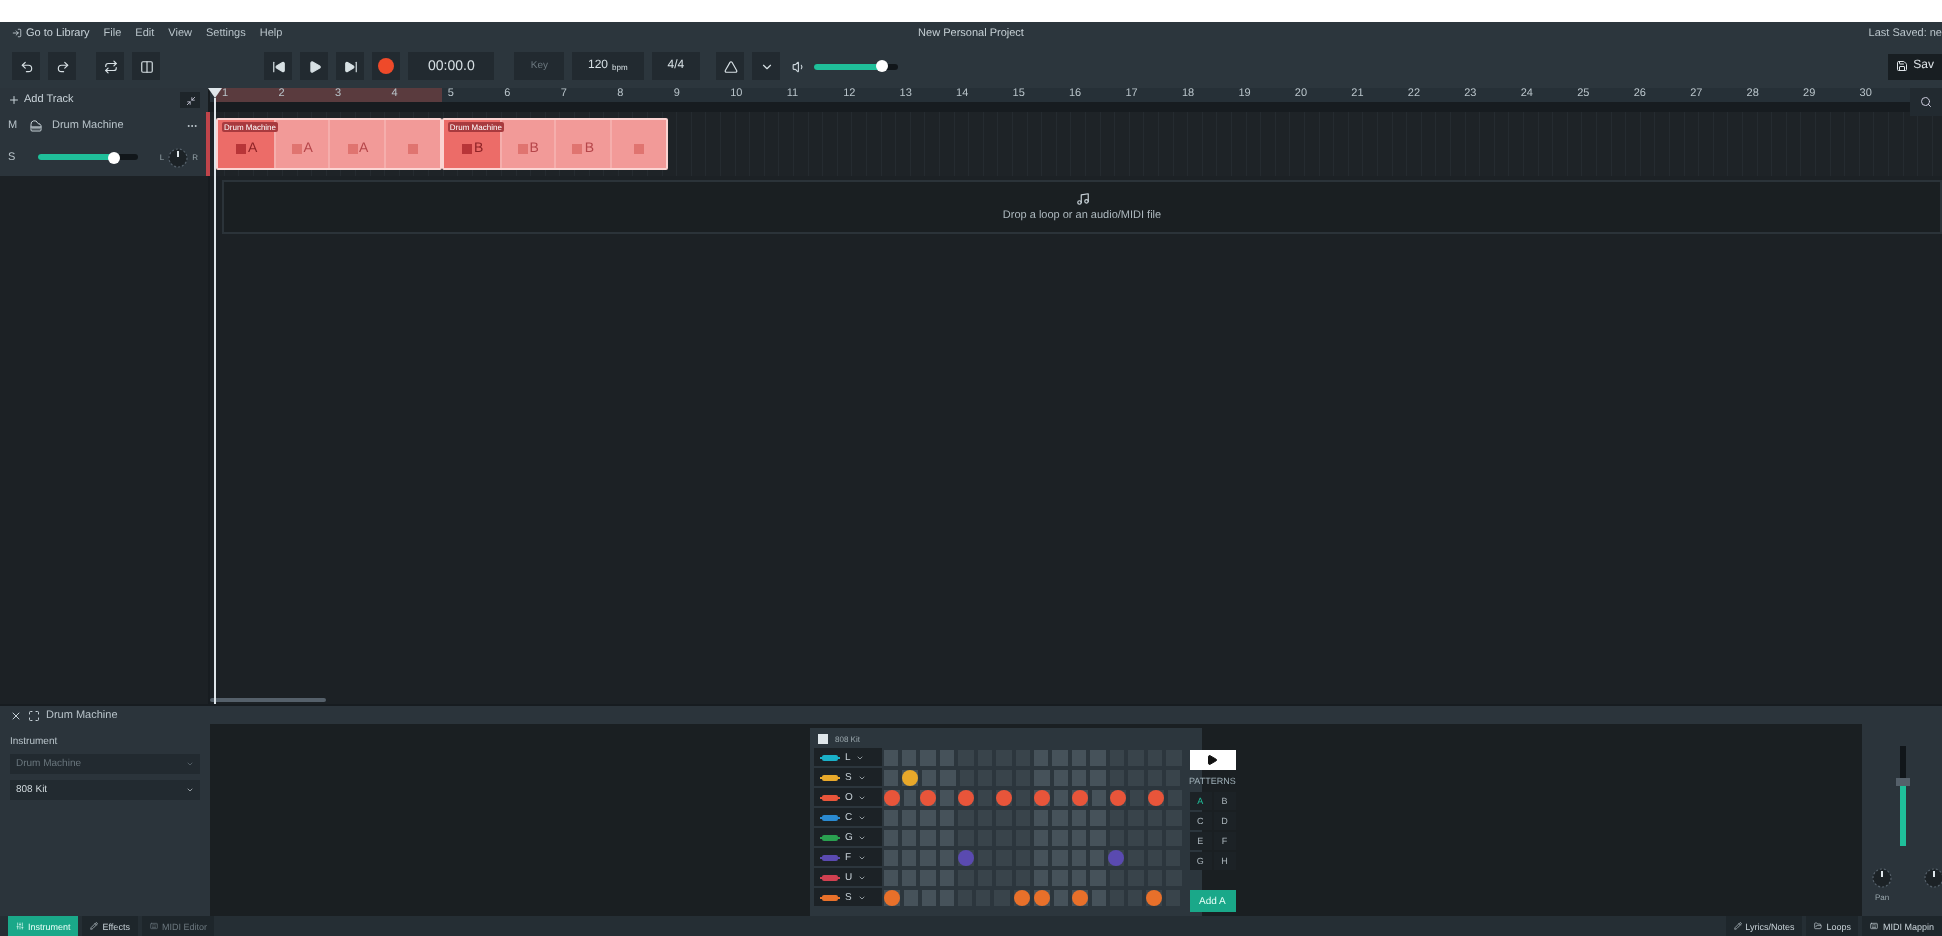 The image size is (1942, 936). Describe the element at coordinates (1882, 878) in the screenshot. I see `pan-knob` at that location.